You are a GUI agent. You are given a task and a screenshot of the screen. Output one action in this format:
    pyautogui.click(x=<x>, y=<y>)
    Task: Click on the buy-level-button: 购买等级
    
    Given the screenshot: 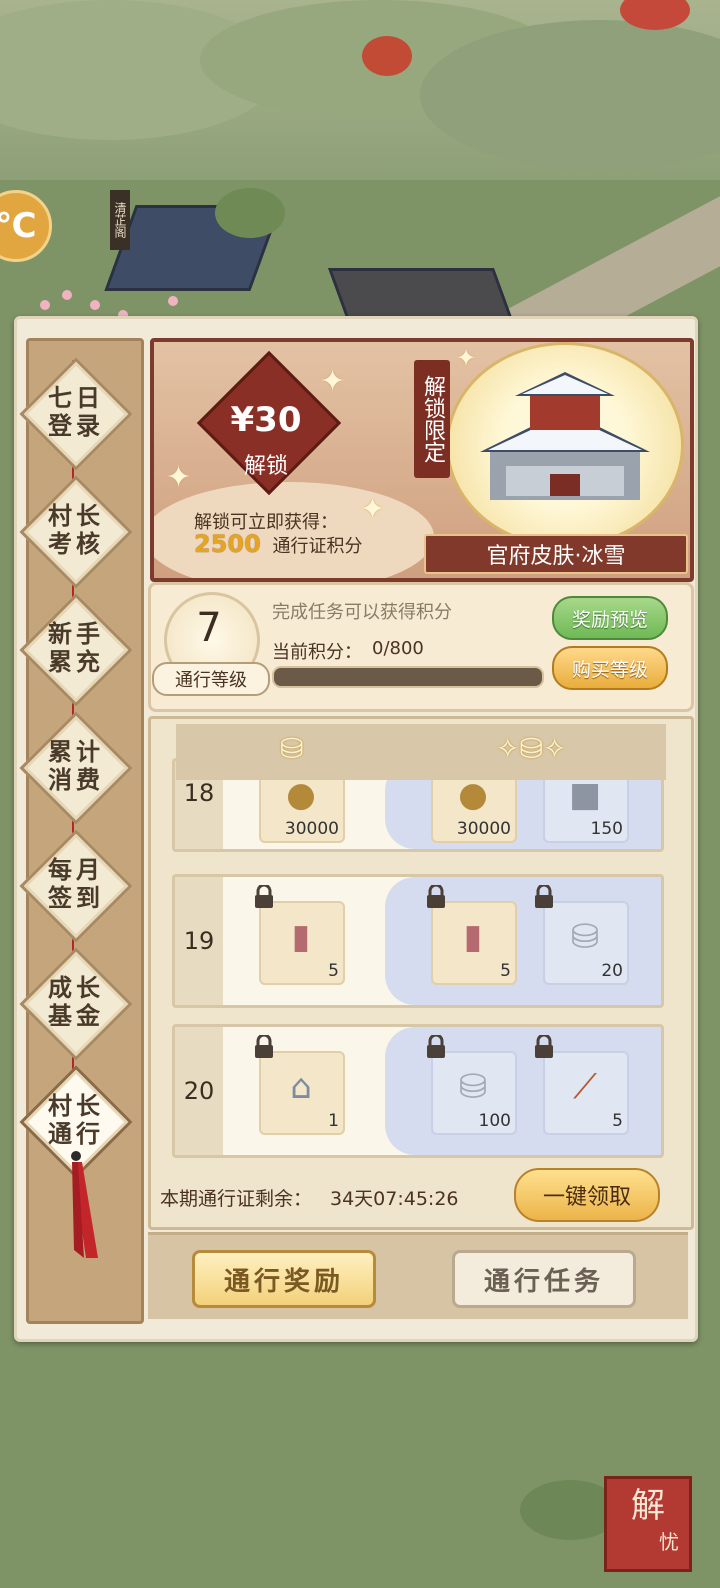 What is the action you would take?
    pyautogui.click(x=610, y=668)
    